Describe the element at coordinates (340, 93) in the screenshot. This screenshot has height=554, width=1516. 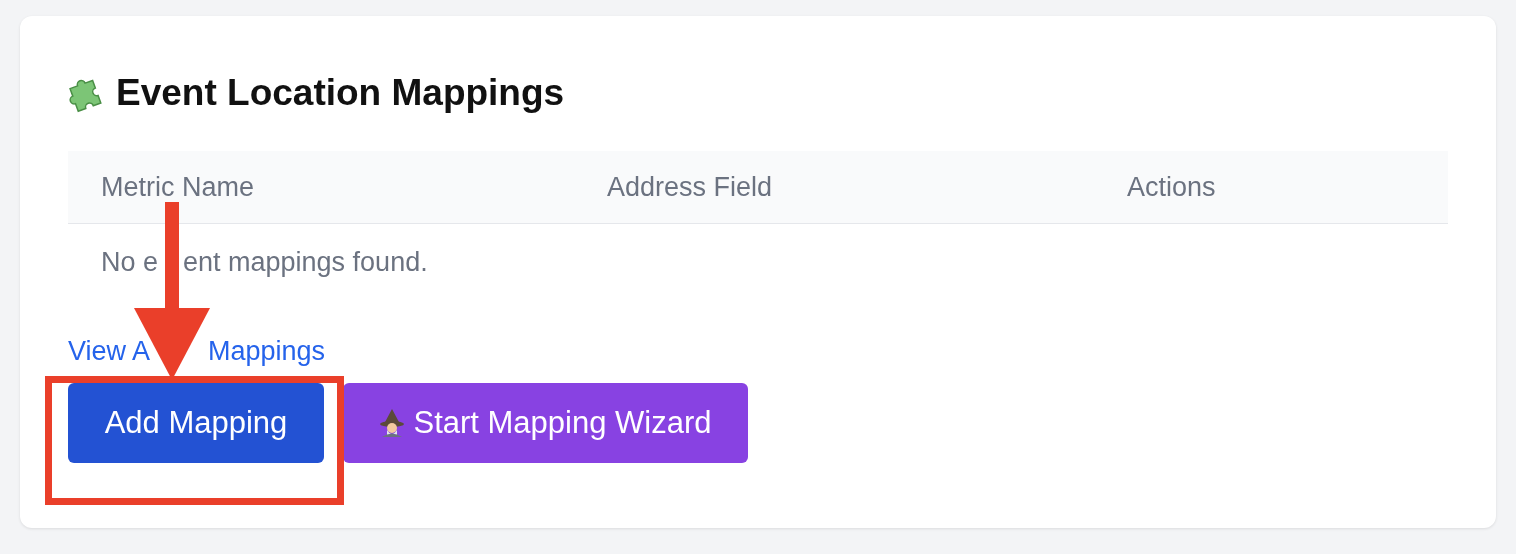
I see `card-title: Event Location Mappings` at that location.